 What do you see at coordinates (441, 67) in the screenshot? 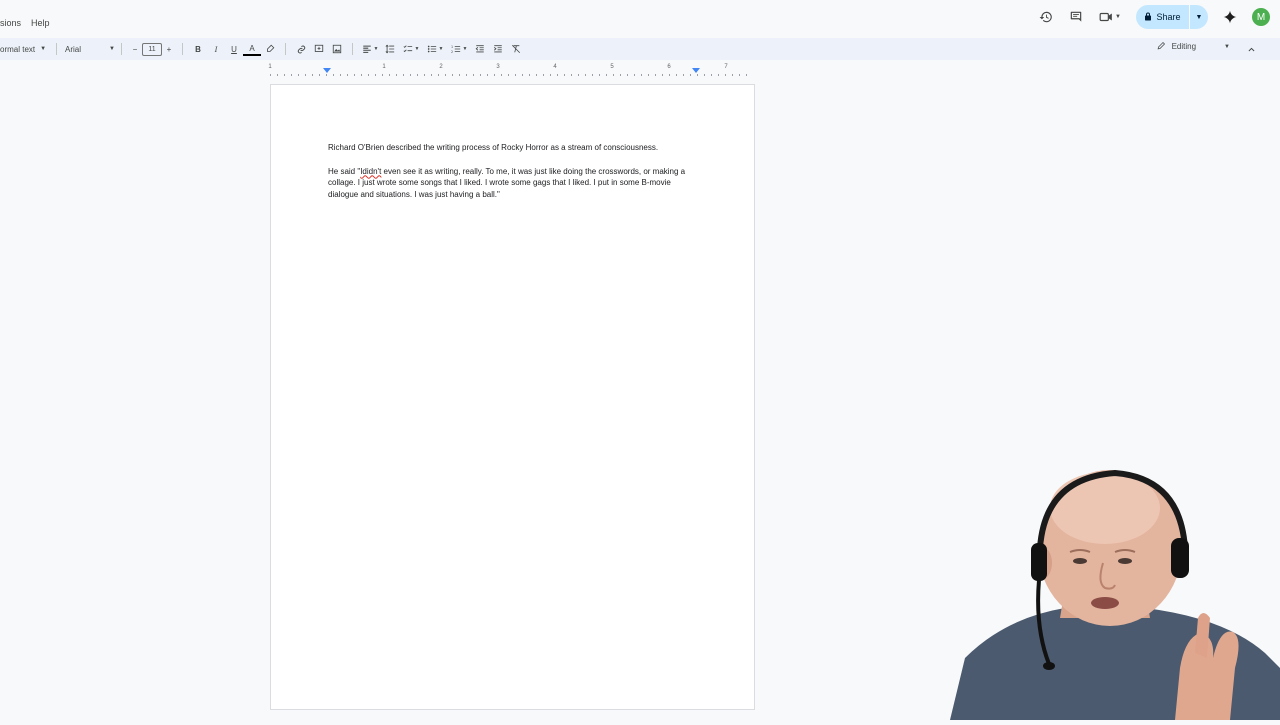
I see `ruler-label: 2` at bounding box center [441, 67].